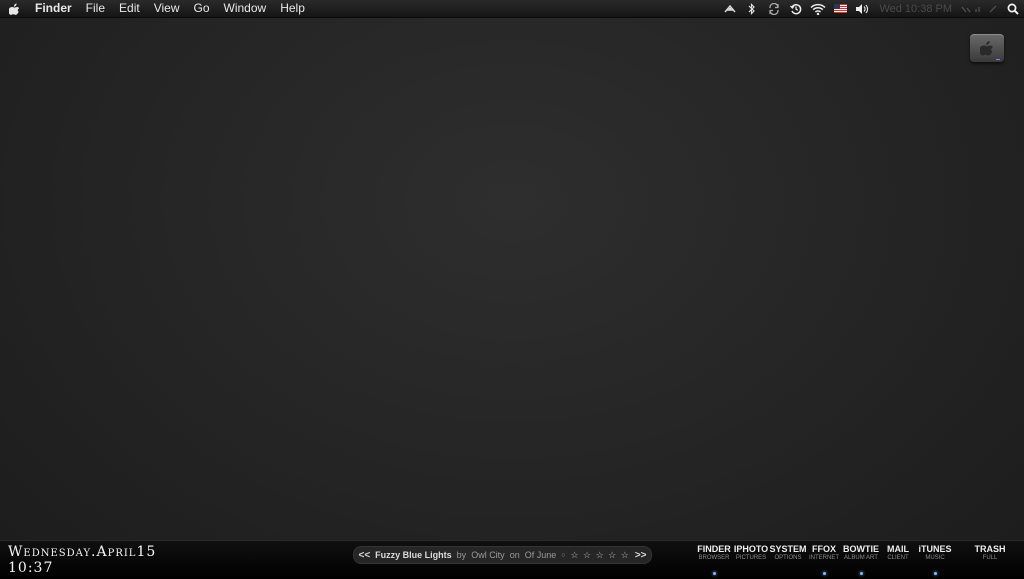 The width and height of the screenshot is (1024, 579). Describe the element at coordinates (31, 568) in the screenshot. I see `time-label: 10:37` at that location.